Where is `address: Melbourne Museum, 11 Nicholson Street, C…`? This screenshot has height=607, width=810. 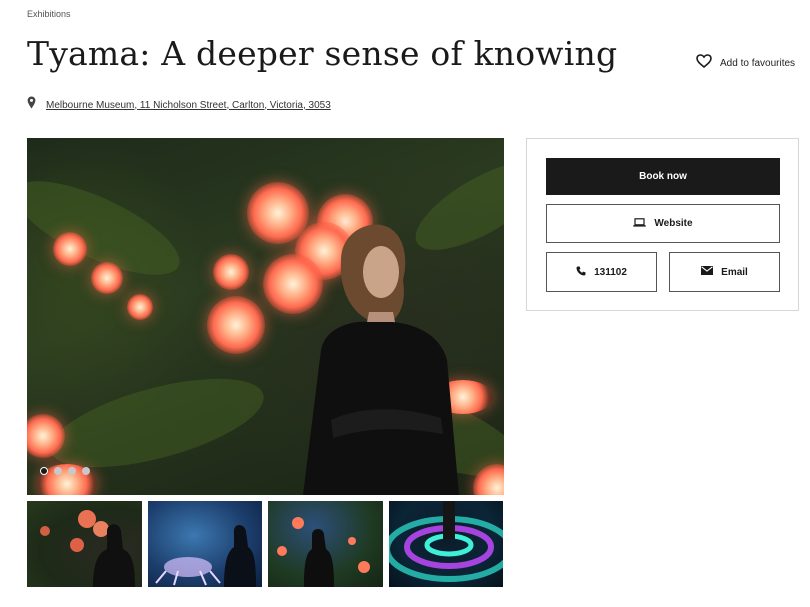 address: Melbourne Museum, 11 Nicholson Street, C… is located at coordinates (179, 105).